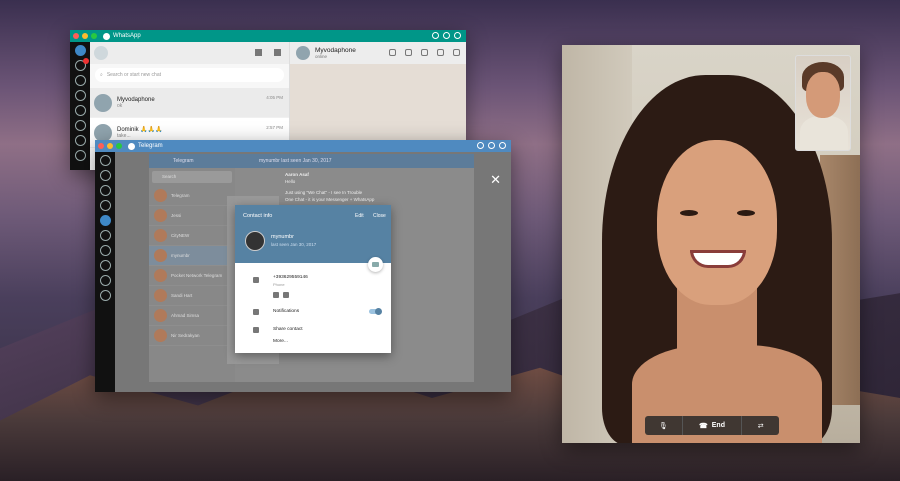 The image size is (900, 481). Describe the element at coordinates (256, 330) in the screenshot. I see `share-icon` at that location.